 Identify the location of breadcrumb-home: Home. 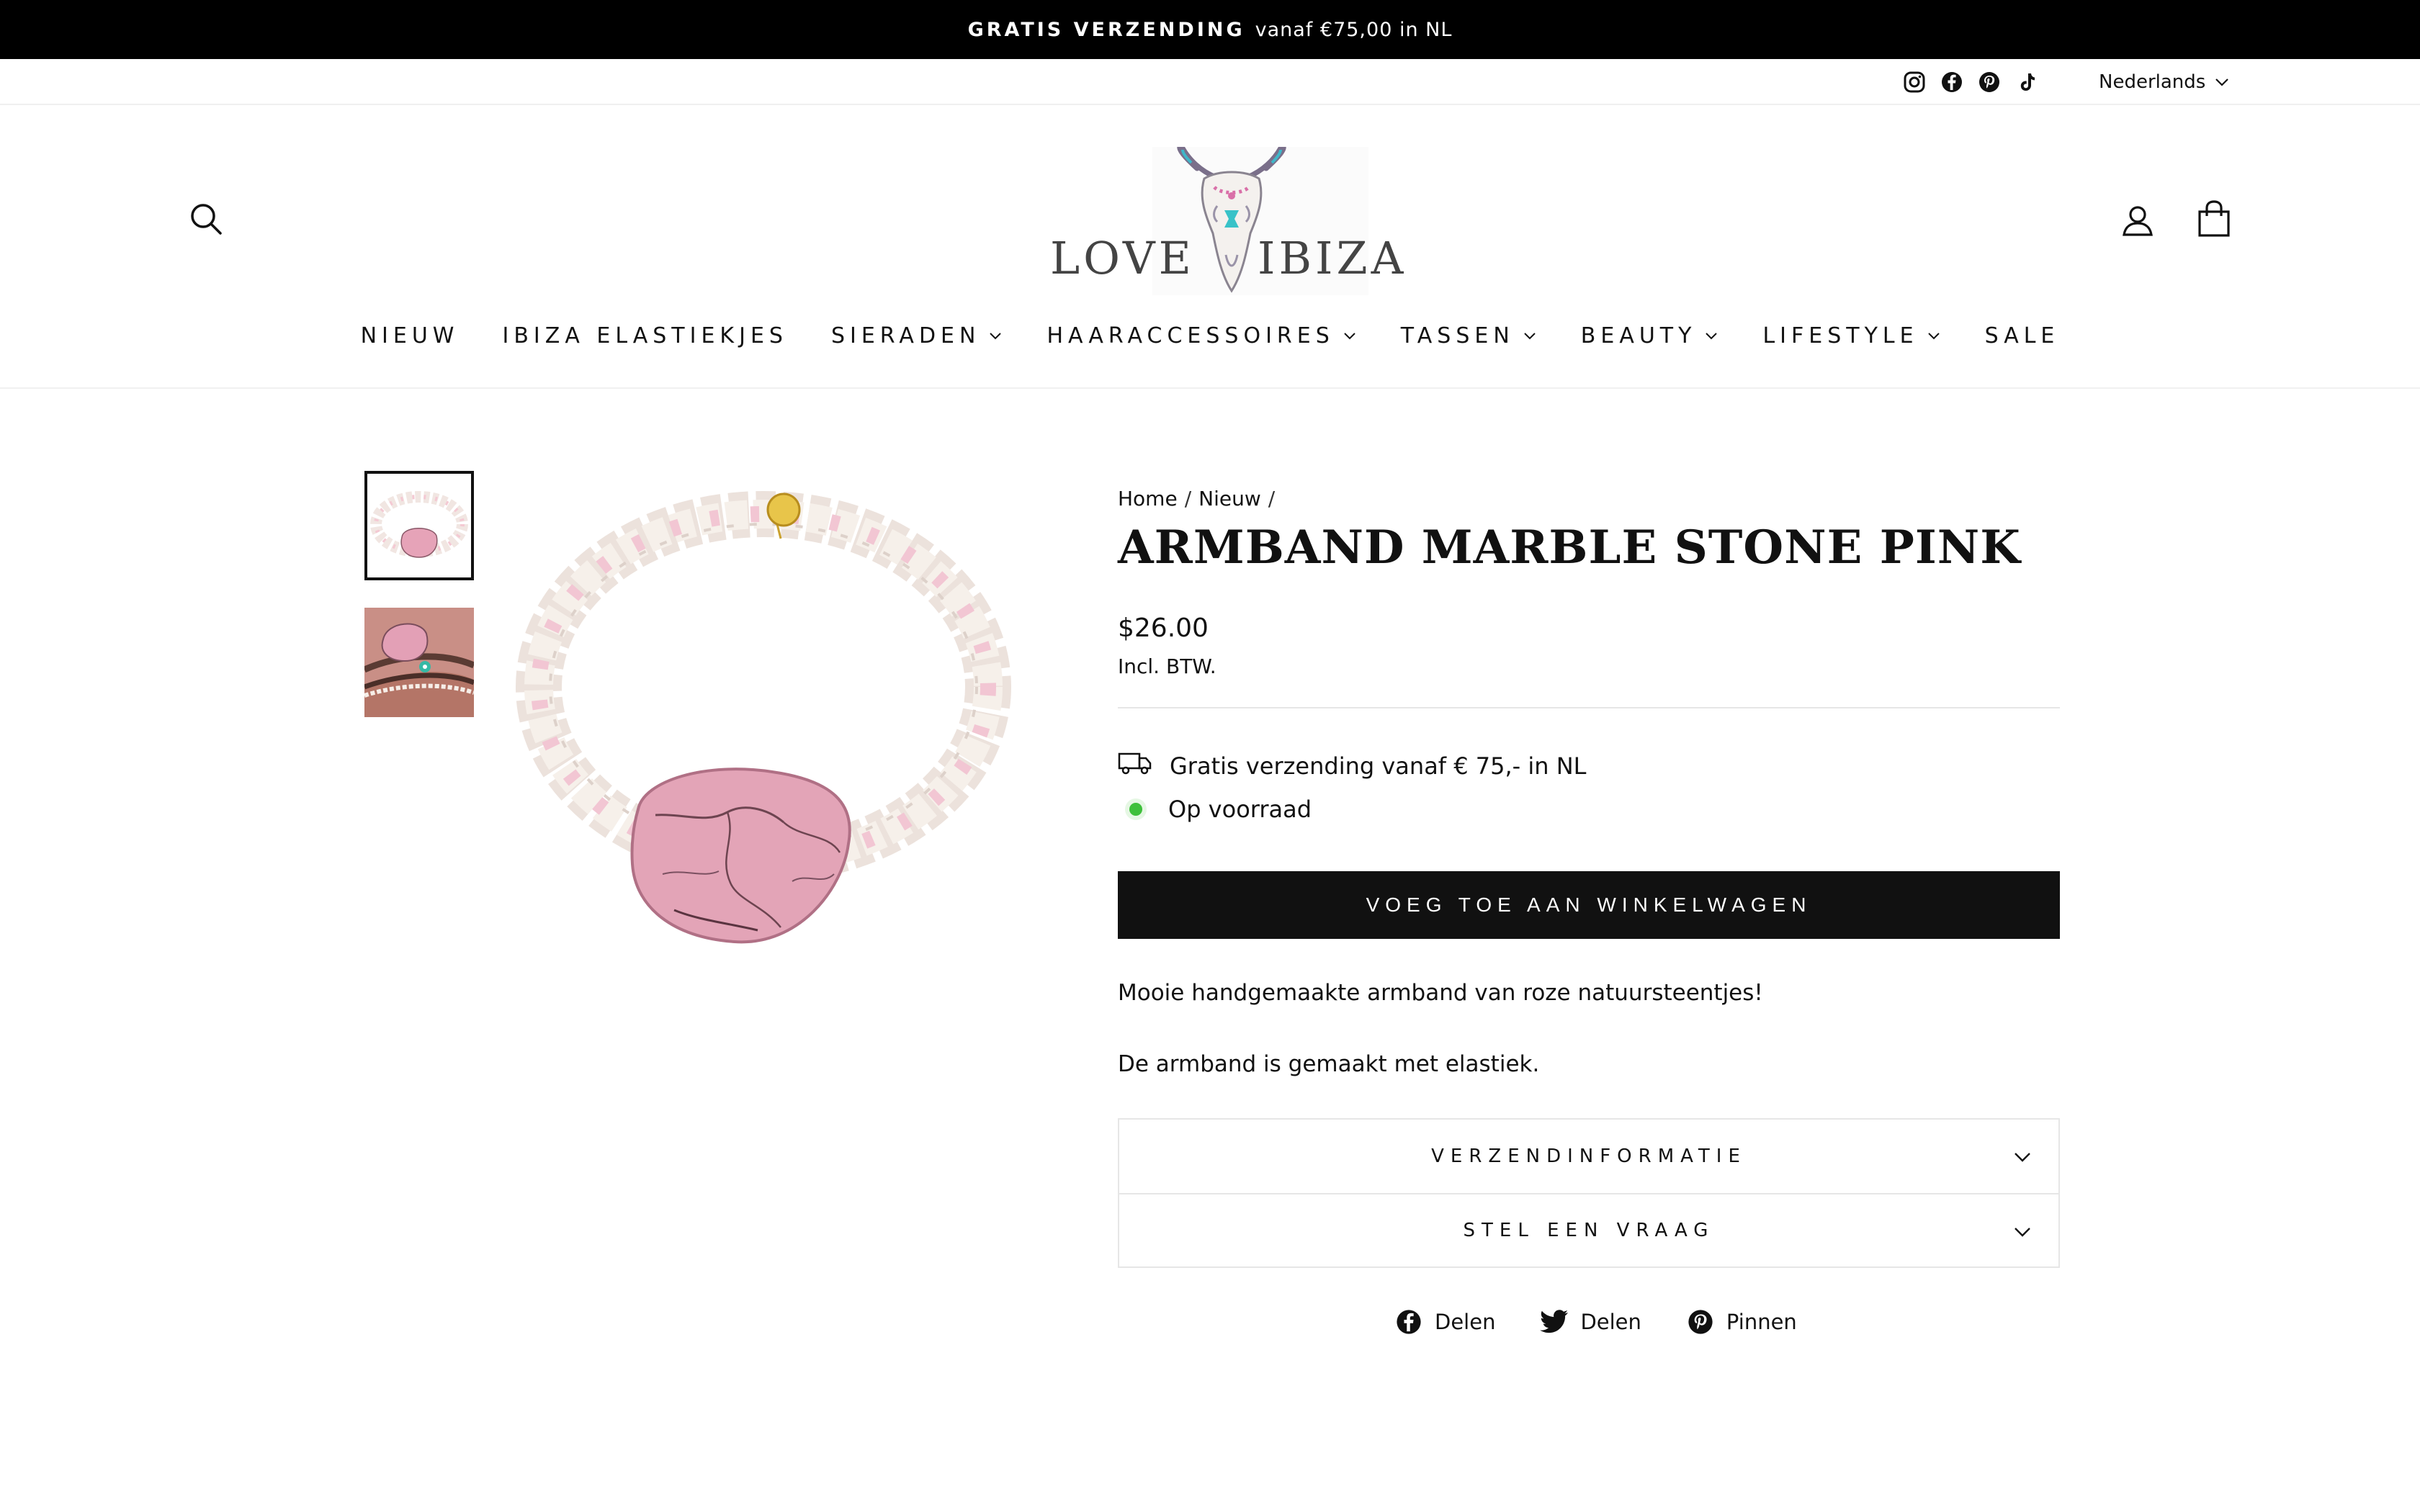
(1148, 498).